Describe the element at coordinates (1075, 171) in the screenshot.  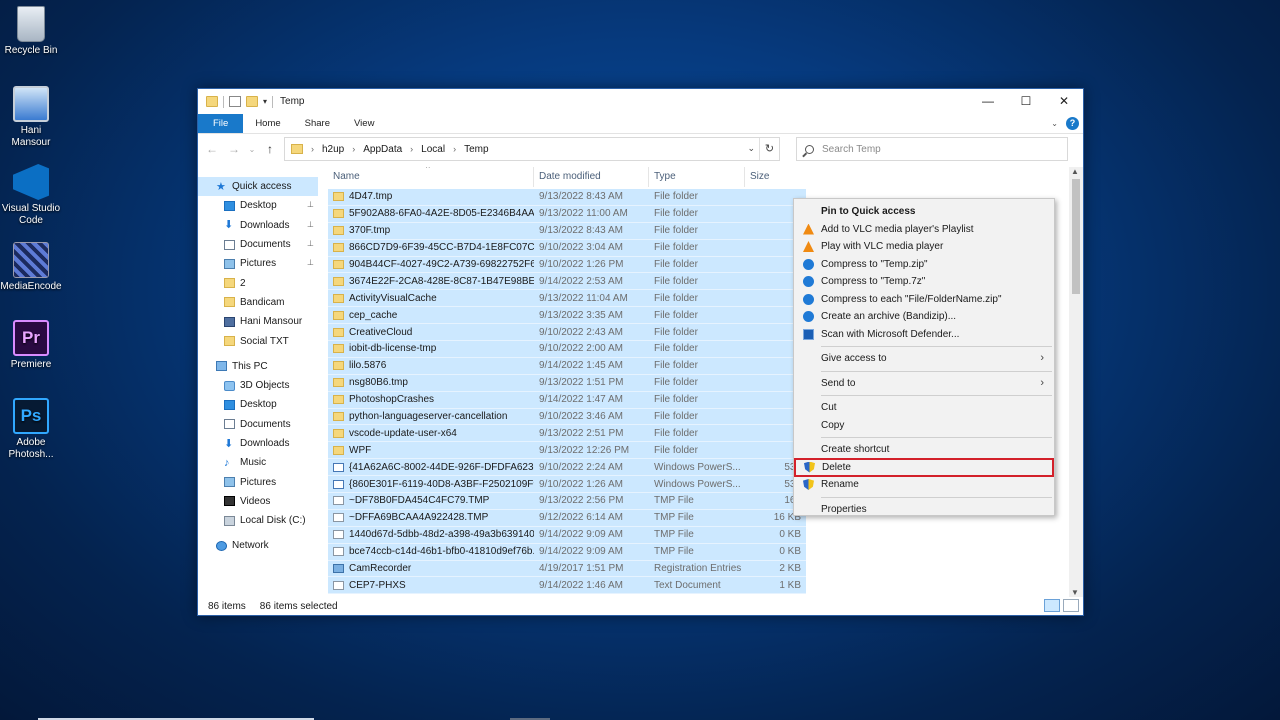
I see `scroll-up-icon: ▲` at that location.